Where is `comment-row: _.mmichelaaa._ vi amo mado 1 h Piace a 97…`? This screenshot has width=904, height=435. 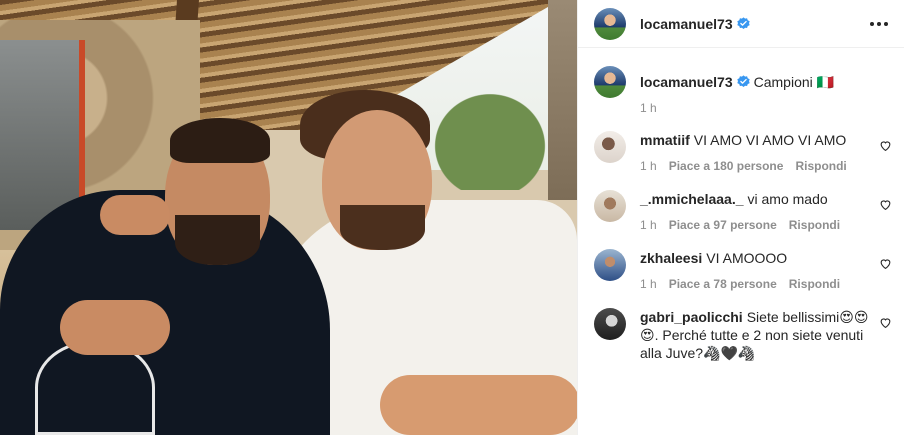
comment-row: _.mmichelaaa._ vi amo mado 1 h Piace a 97… is located at coordinates (743, 211).